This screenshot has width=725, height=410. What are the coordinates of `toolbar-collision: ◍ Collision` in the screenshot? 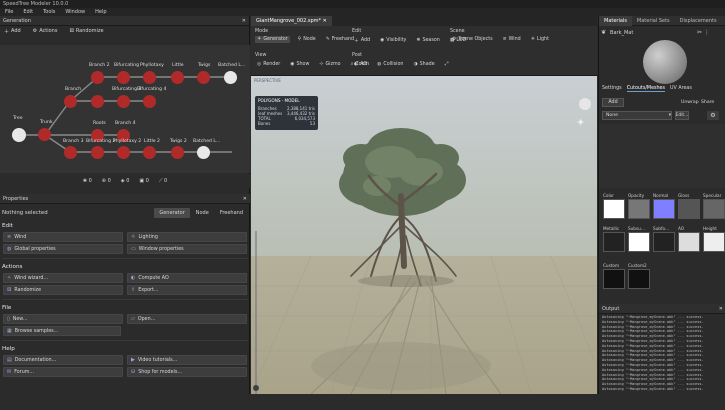 It's located at (390, 64).